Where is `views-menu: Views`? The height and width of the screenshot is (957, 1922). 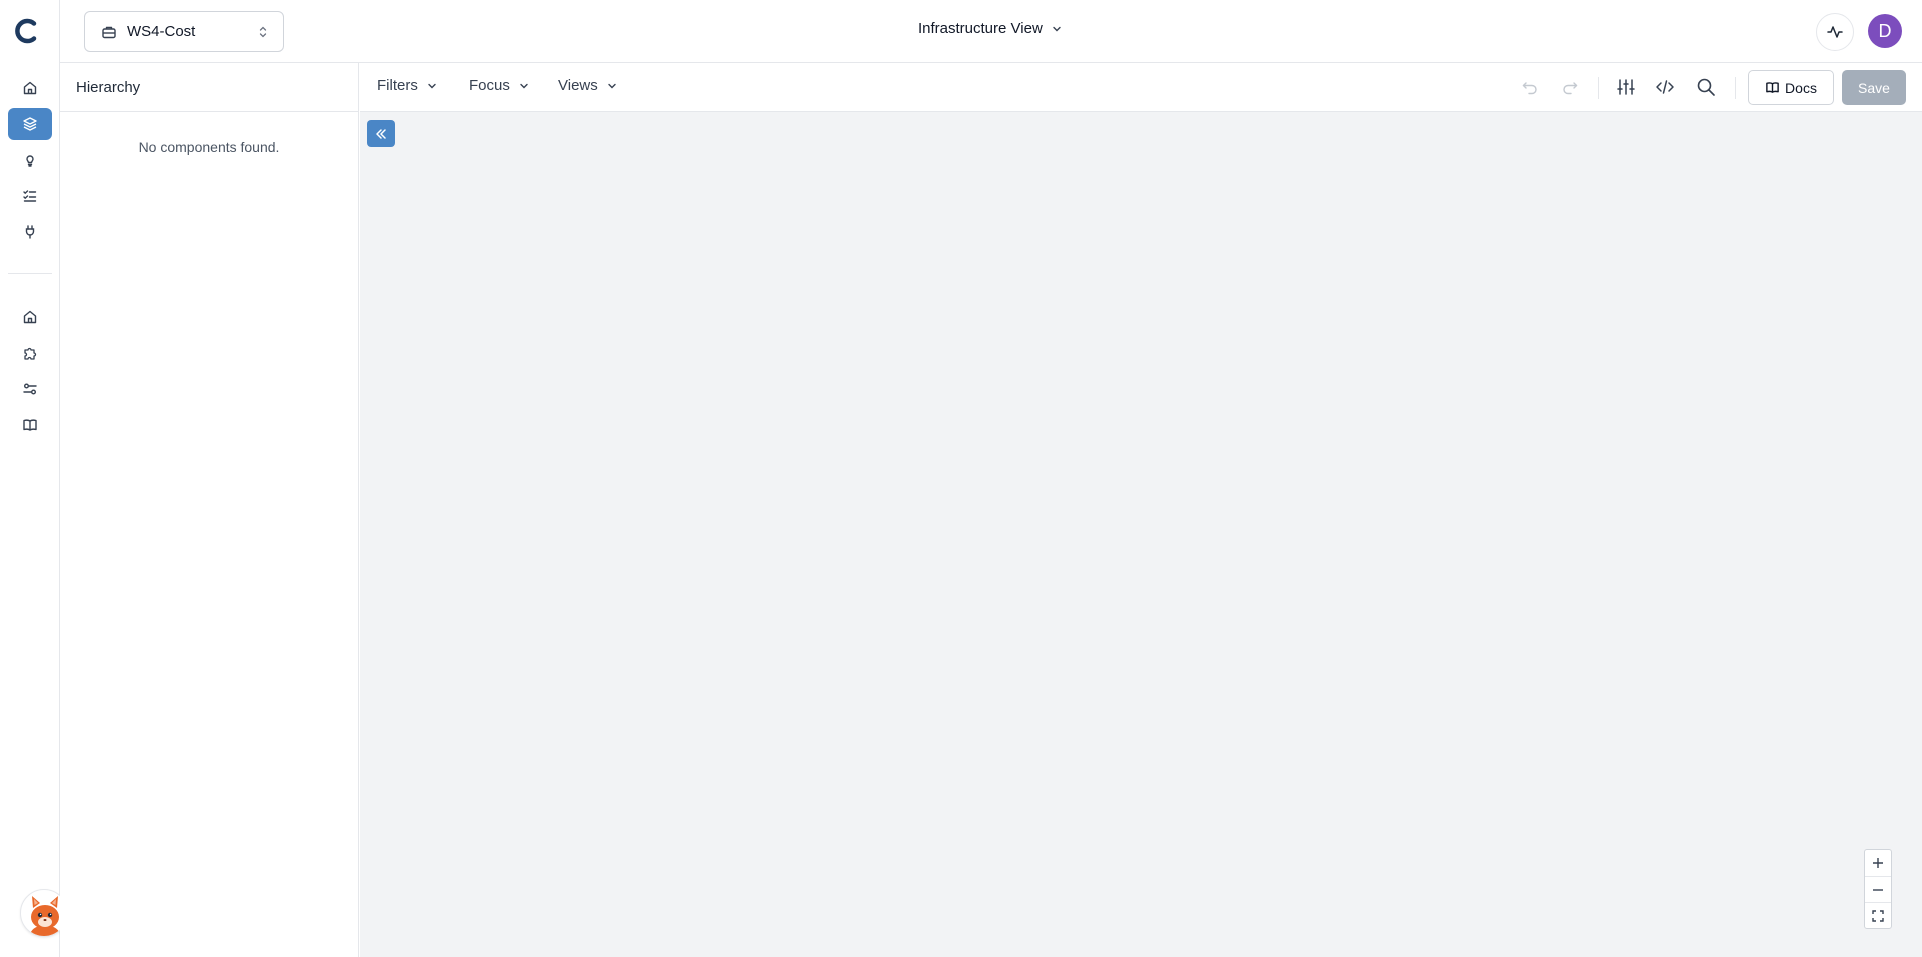 views-menu: Views is located at coordinates (588, 85).